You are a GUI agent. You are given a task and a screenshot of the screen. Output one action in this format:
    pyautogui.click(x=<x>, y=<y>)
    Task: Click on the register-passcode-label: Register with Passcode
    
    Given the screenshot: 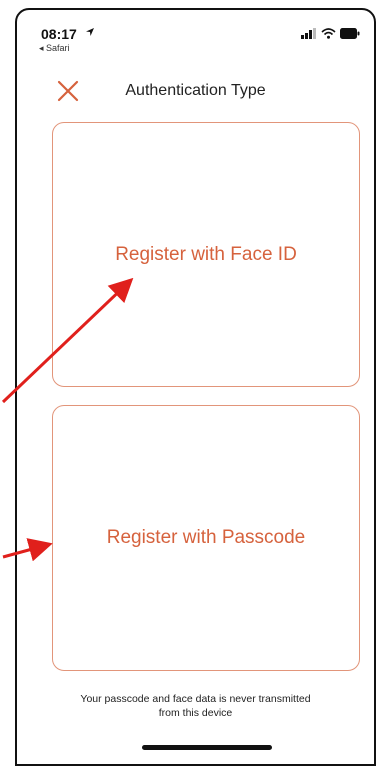 What is the action you would take?
    pyautogui.click(x=206, y=537)
    